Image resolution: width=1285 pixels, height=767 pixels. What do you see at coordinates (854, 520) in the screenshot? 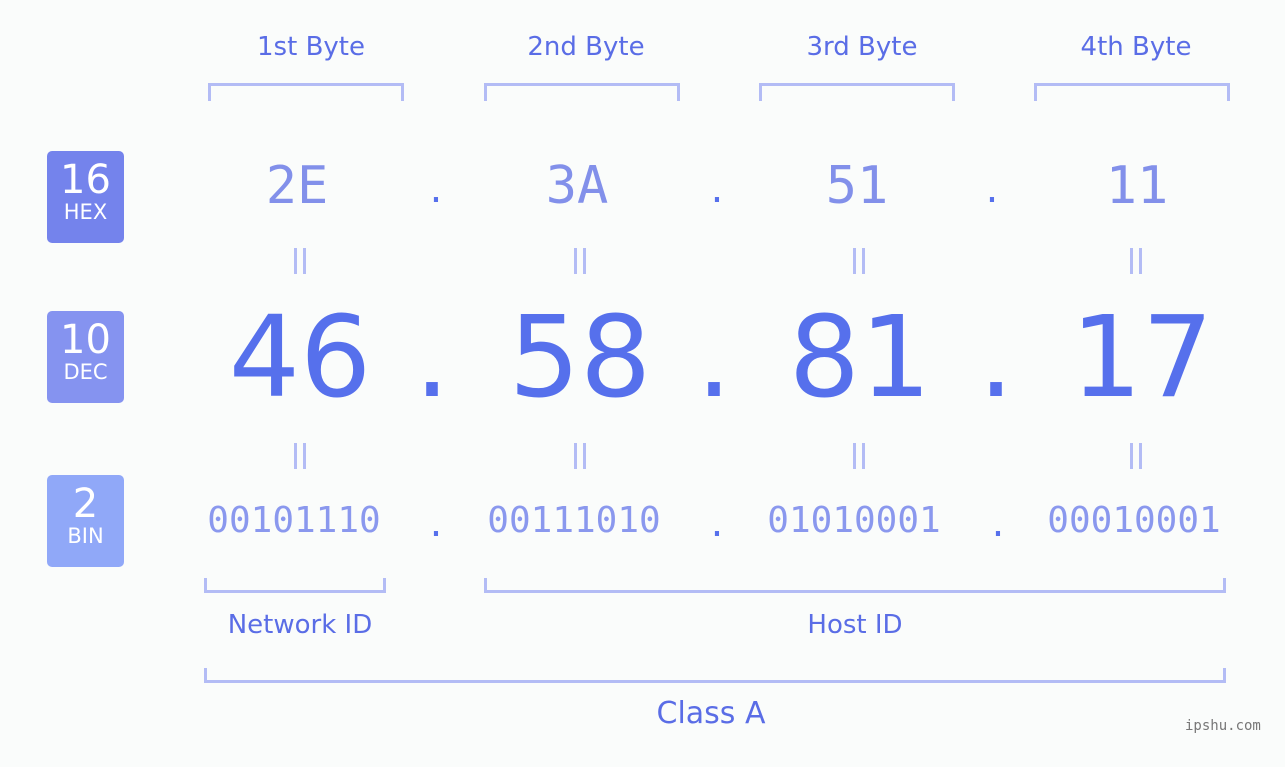
I see `bin-byte-3: 01010001` at bounding box center [854, 520].